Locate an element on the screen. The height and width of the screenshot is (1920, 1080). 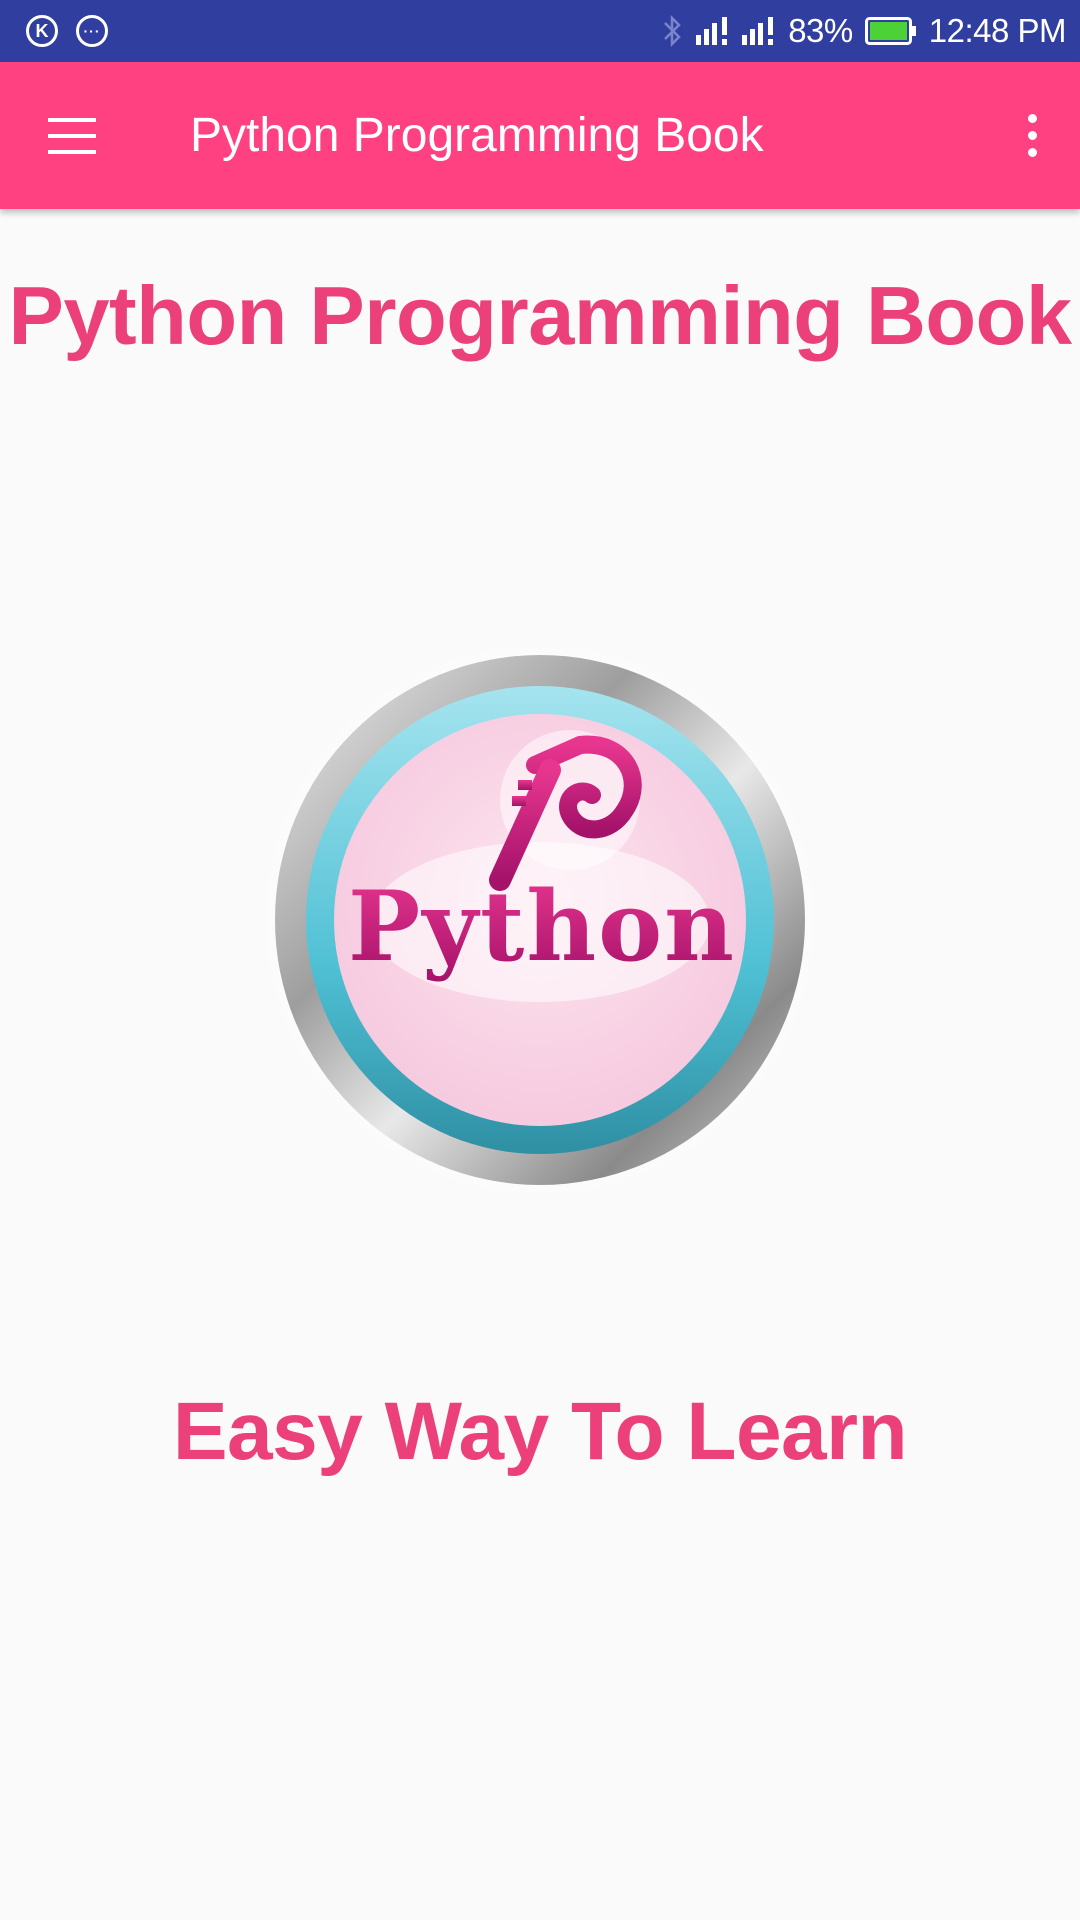
app-bar-title: Python Programming Book is located at coordinates (477, 135).